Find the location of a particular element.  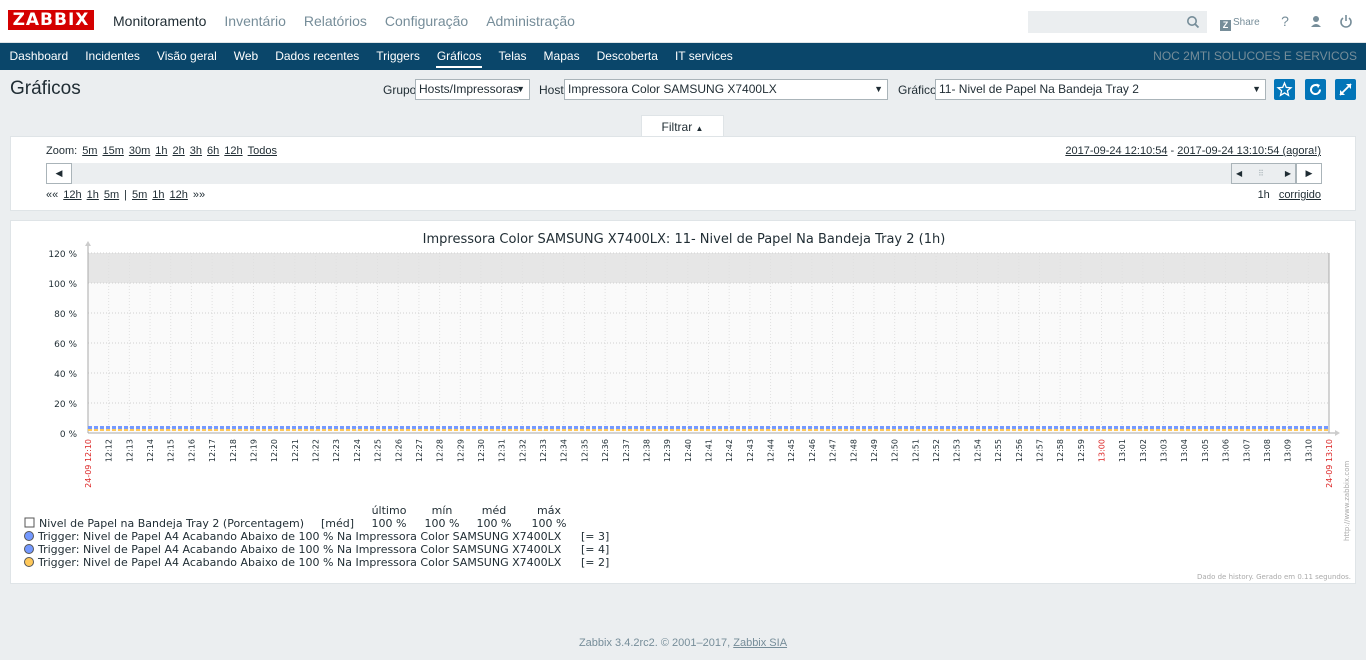

x-tick-label: 12:33 is located at coordinates (543, 450).